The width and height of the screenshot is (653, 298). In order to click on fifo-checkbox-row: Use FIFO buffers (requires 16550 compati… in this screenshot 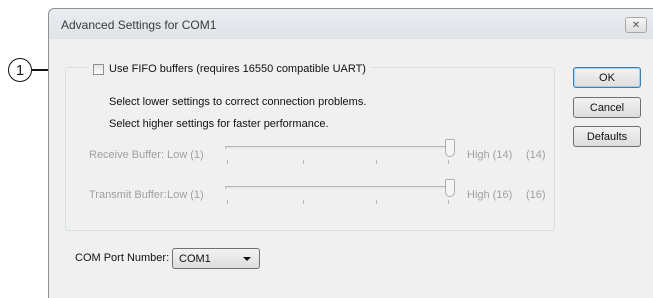, I will do `click(229, 69)`.